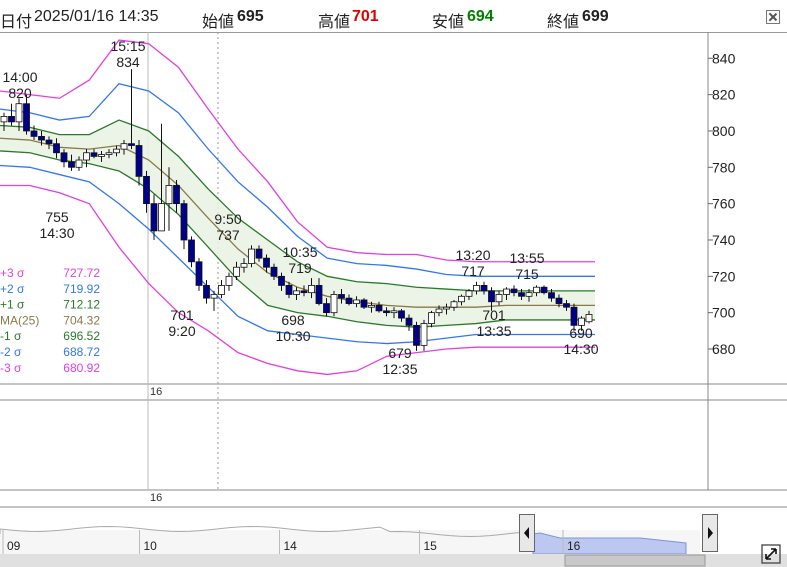 Image resolution: width=787 pixels, height=567 pixels. Describe the element at coordinates (400, 353) in the screenshot. I see `annotation-label: 679` at that location.